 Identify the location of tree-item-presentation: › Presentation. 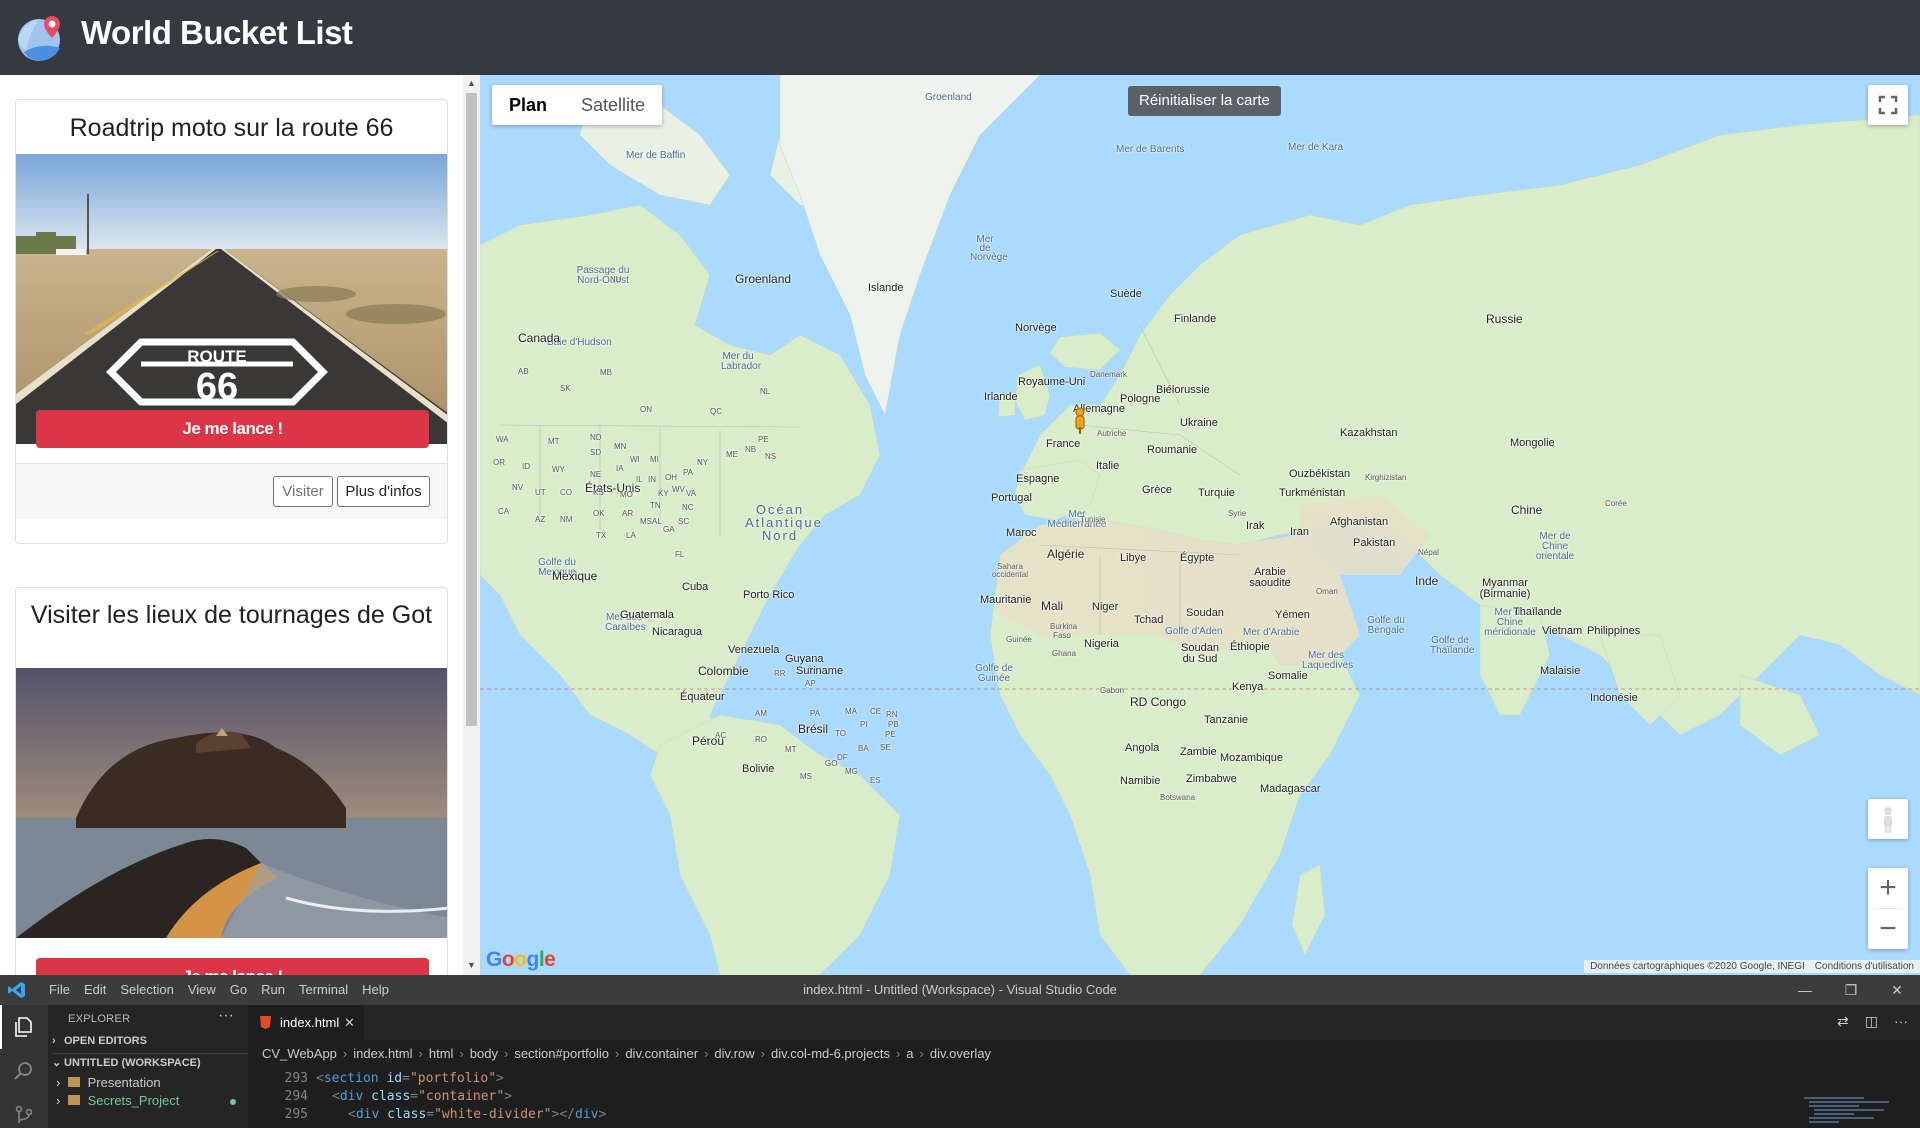
(108, 1082).